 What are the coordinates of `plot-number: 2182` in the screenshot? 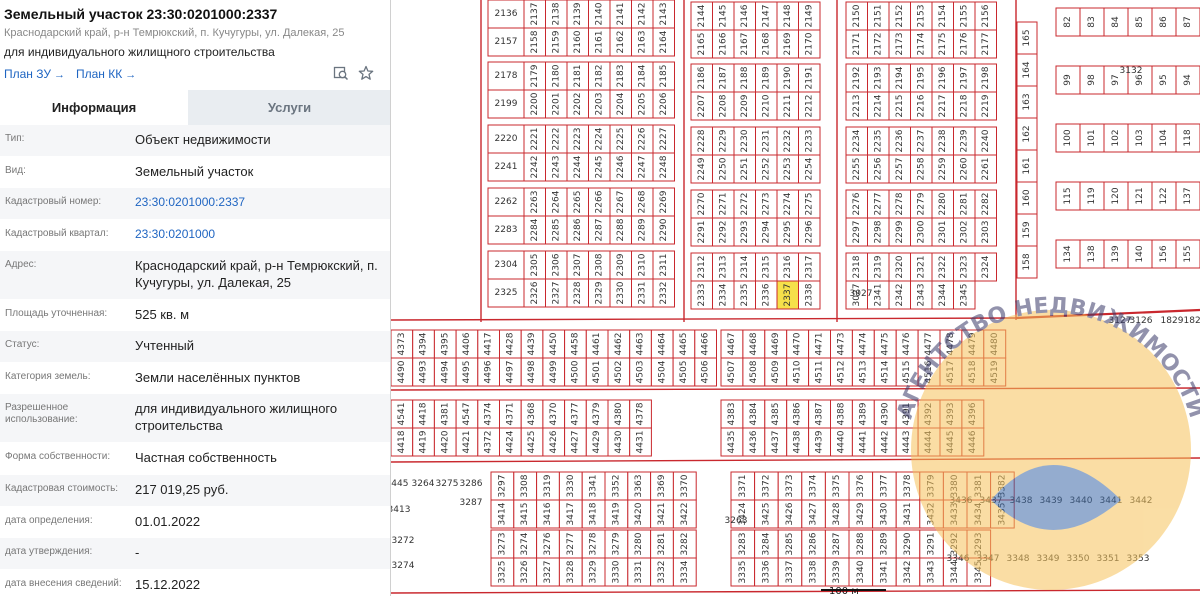 It's located at (599, 76).